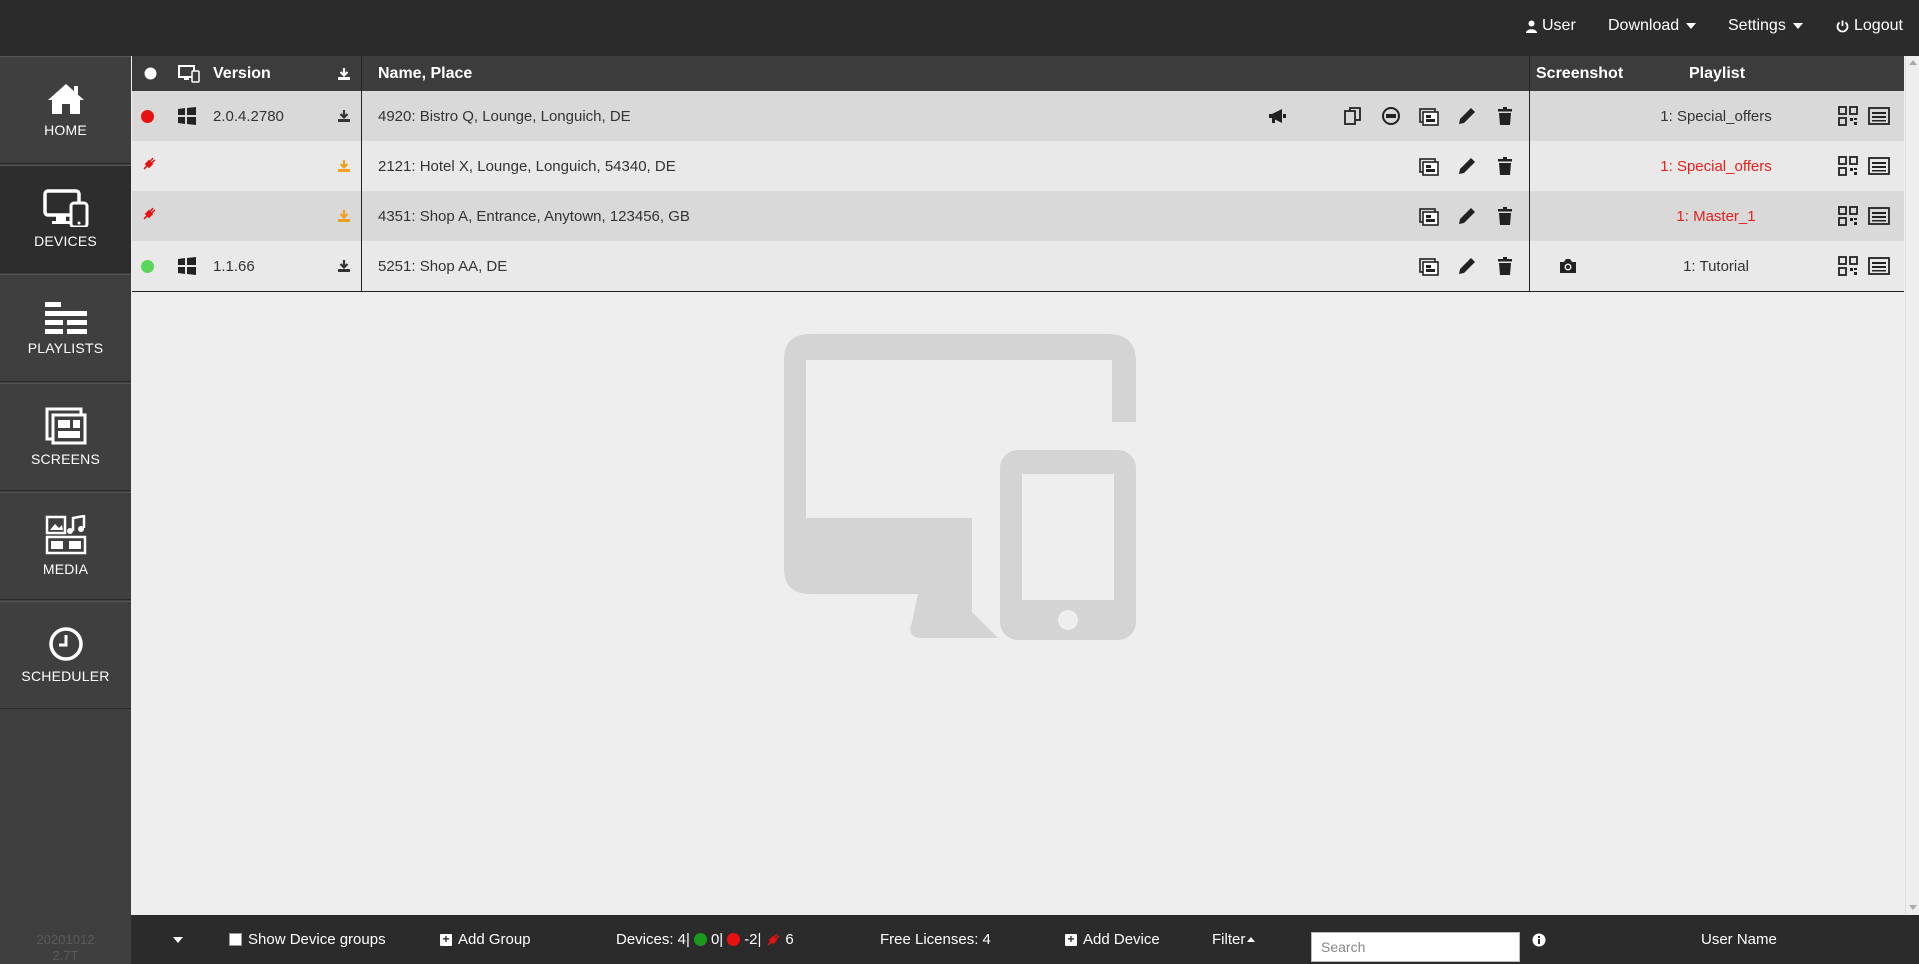 The width and height of the screenshot is (1919, 964). I want to click on add-device-label: Add Device, so click(1121, 939).